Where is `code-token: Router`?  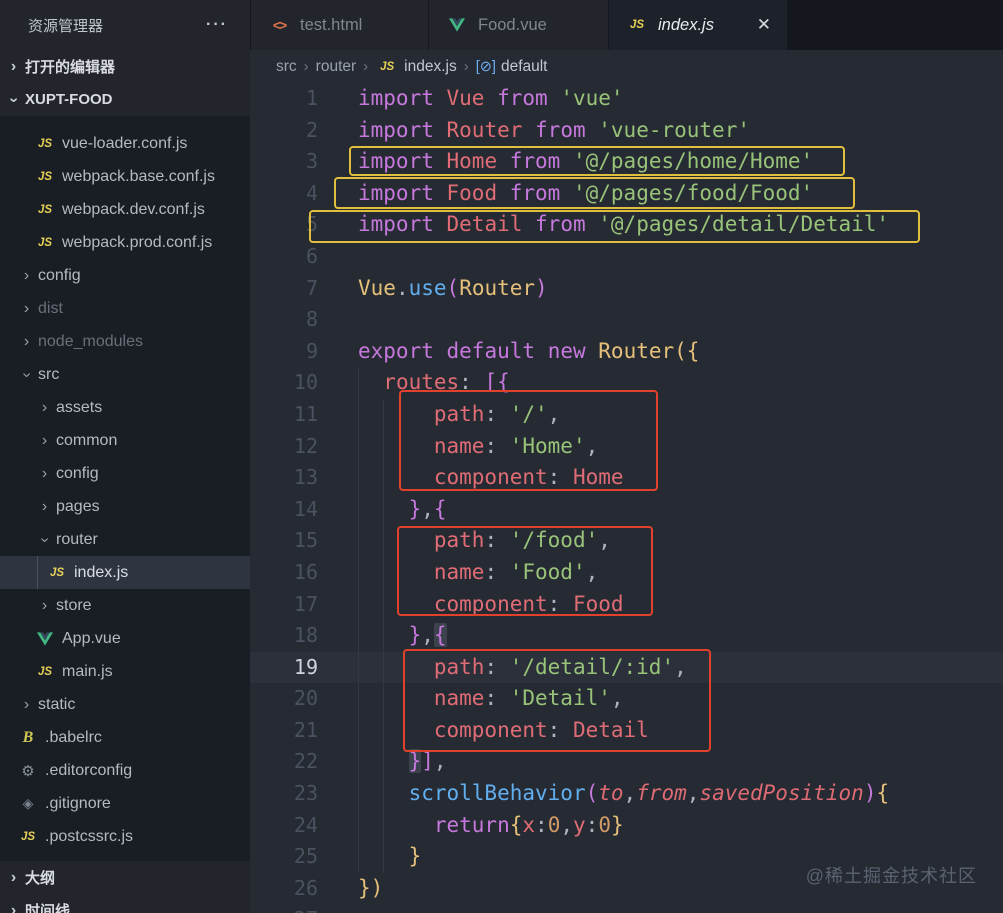
code-token: Router is located at coordinates (497, 287).